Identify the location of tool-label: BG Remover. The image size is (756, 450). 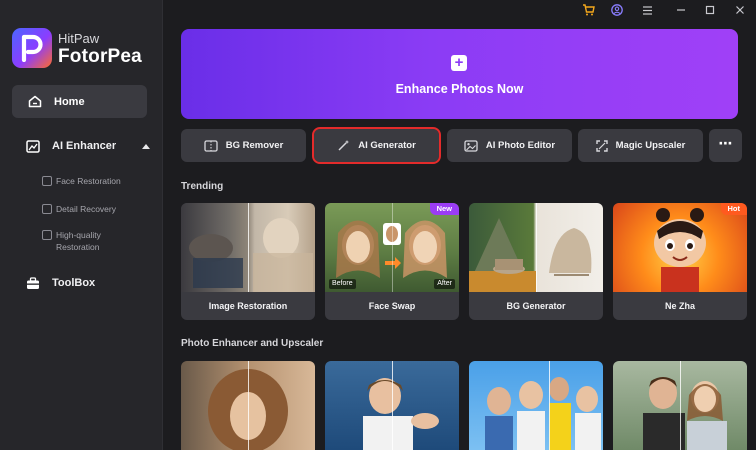
(254, 145).